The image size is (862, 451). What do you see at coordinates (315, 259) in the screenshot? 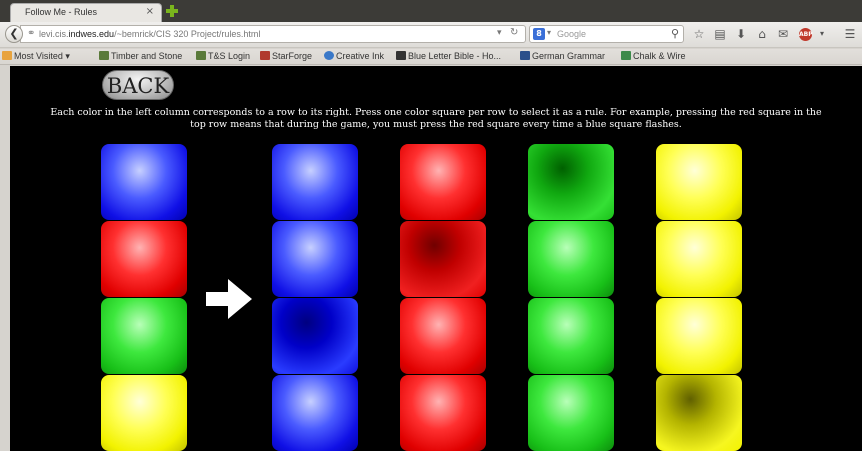
I see `rule-square-row2-blue` at bounding box center [315, 259].